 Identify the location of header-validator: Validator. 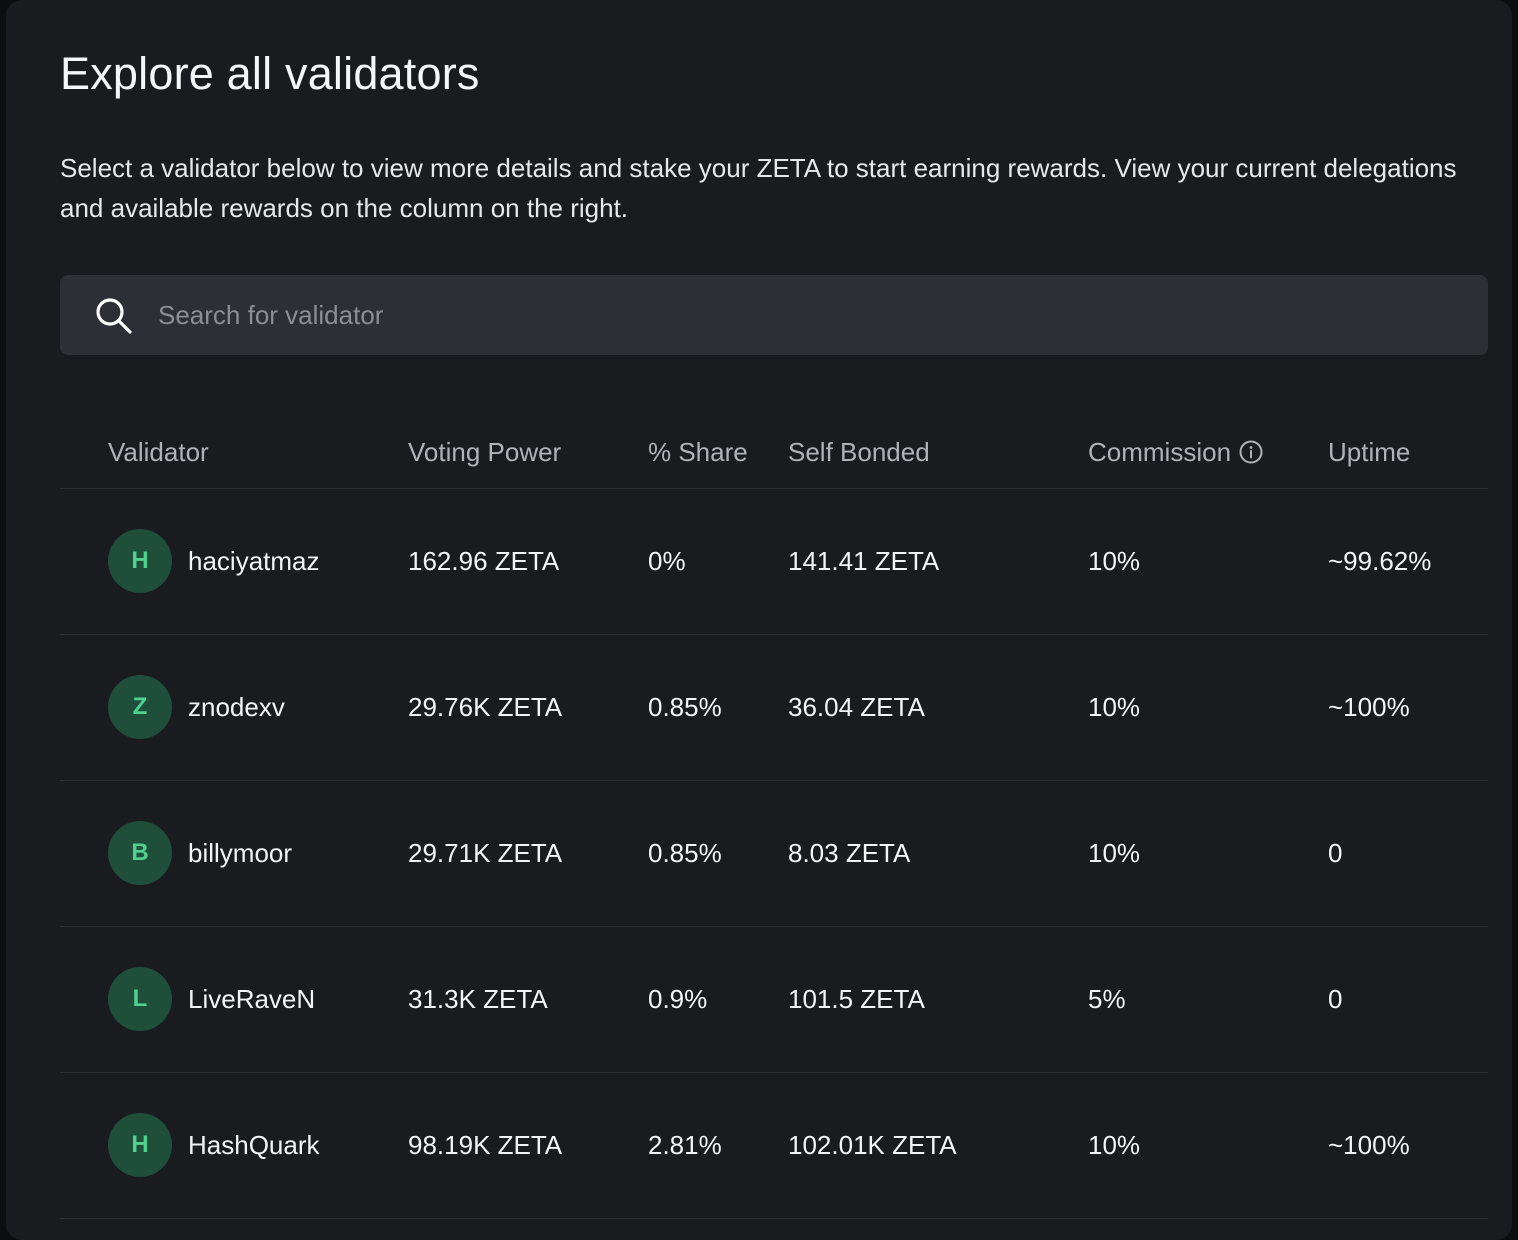
(158, 452).